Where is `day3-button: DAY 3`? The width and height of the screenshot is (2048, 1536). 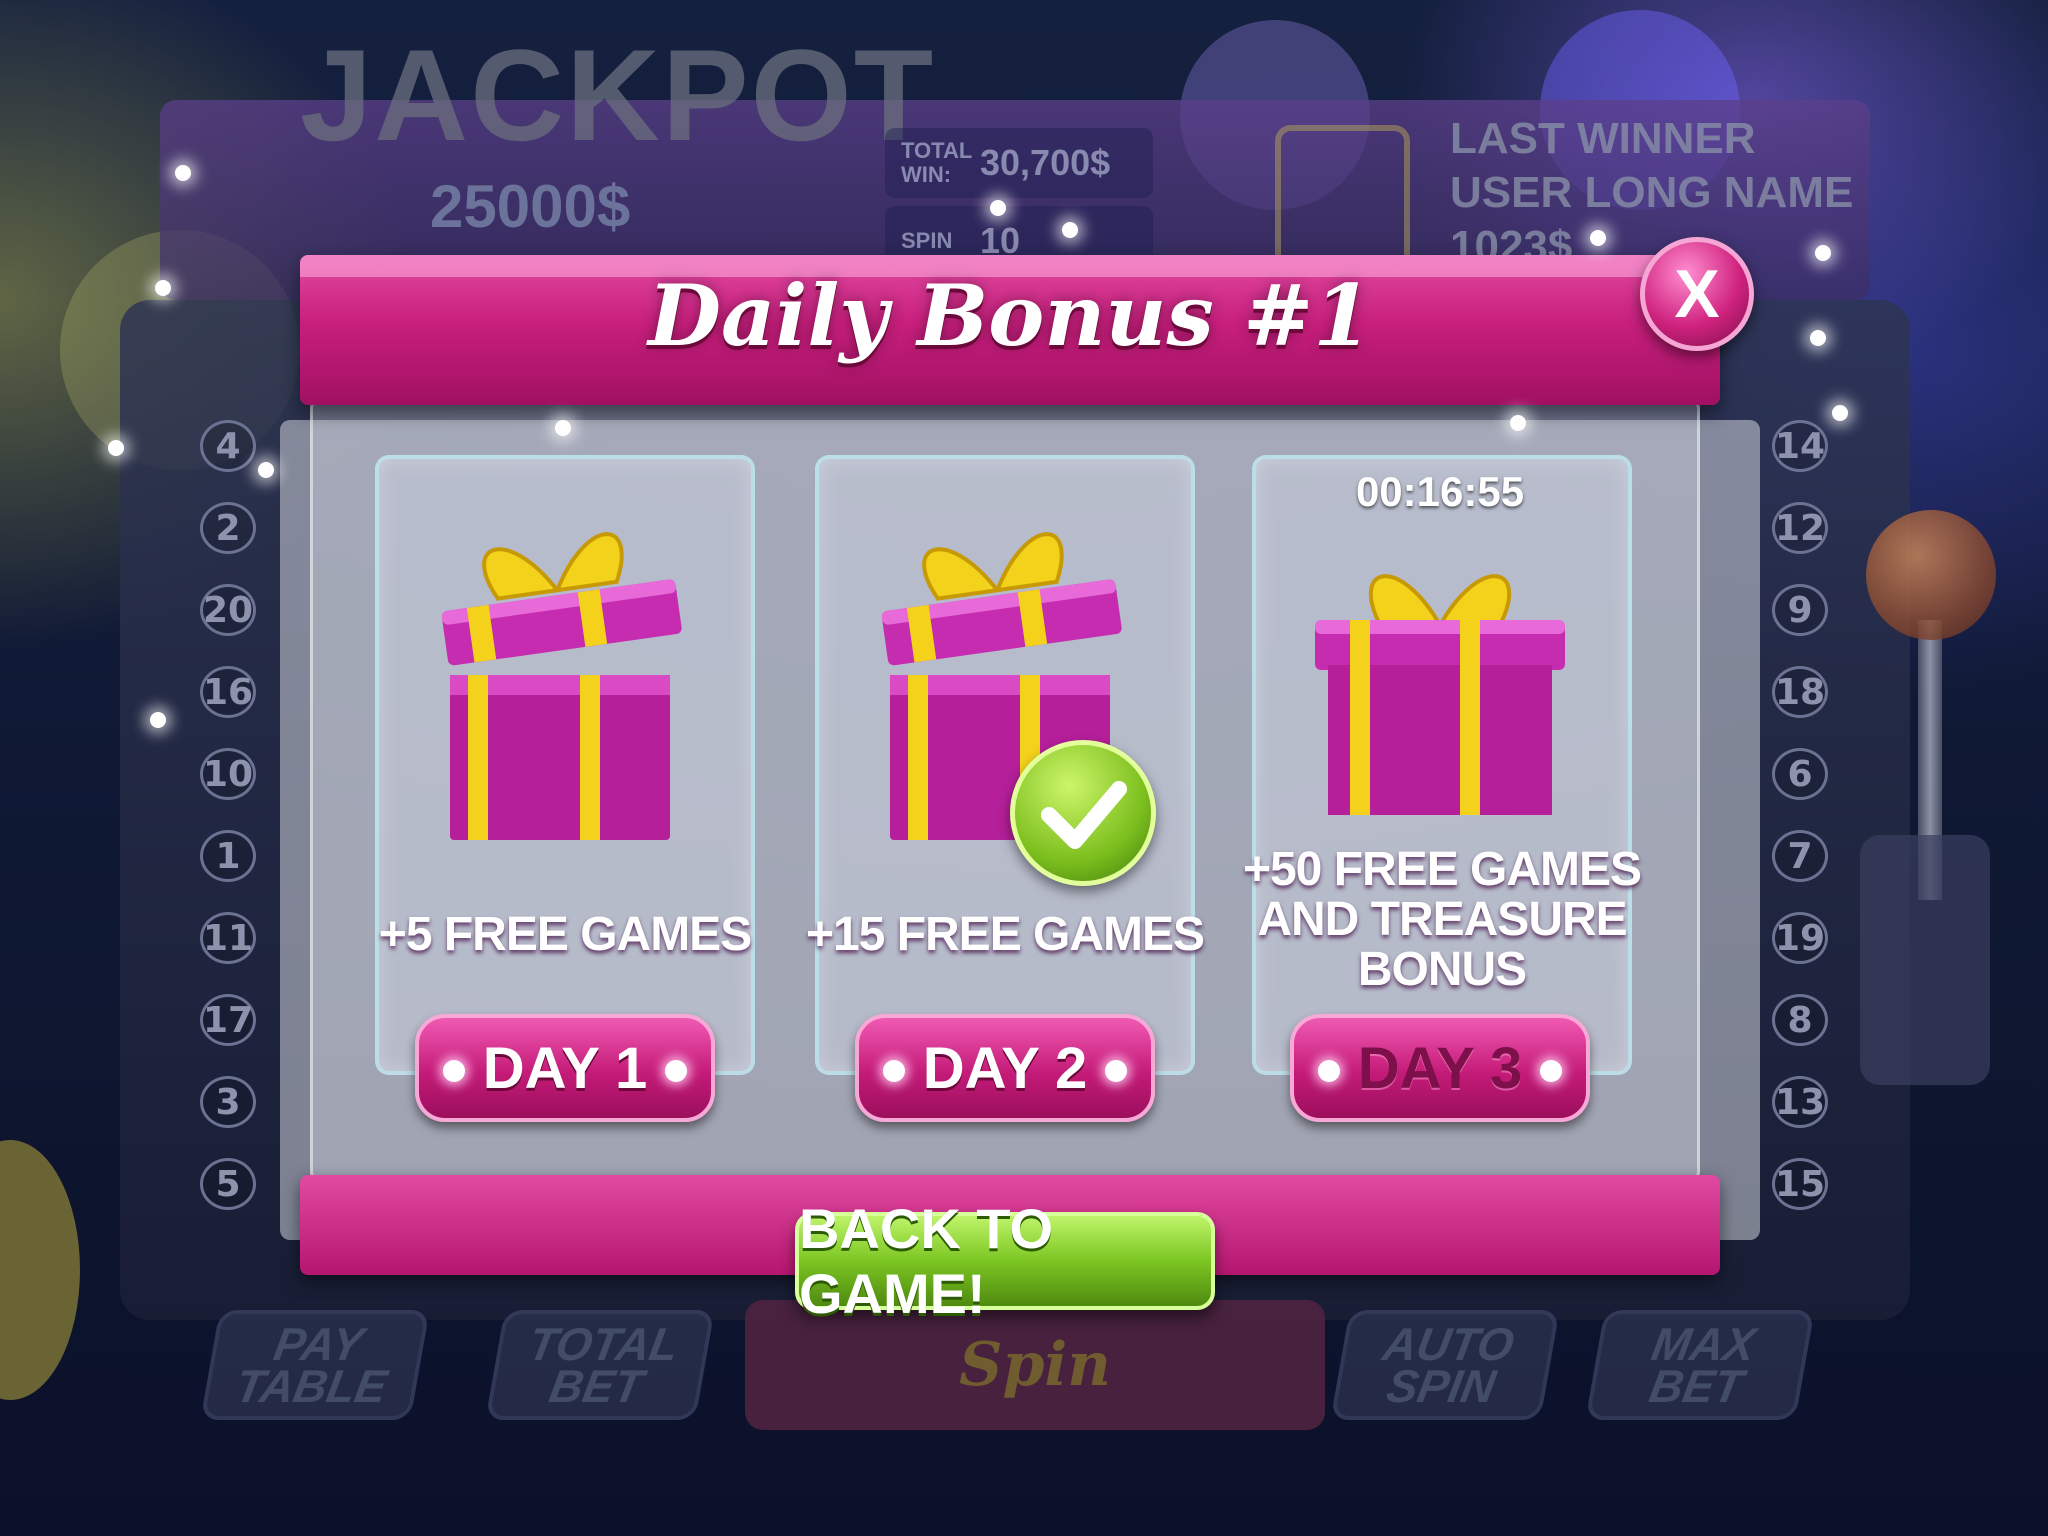
day3-button: DAY 3 is located at coordinates (1440, 1068).